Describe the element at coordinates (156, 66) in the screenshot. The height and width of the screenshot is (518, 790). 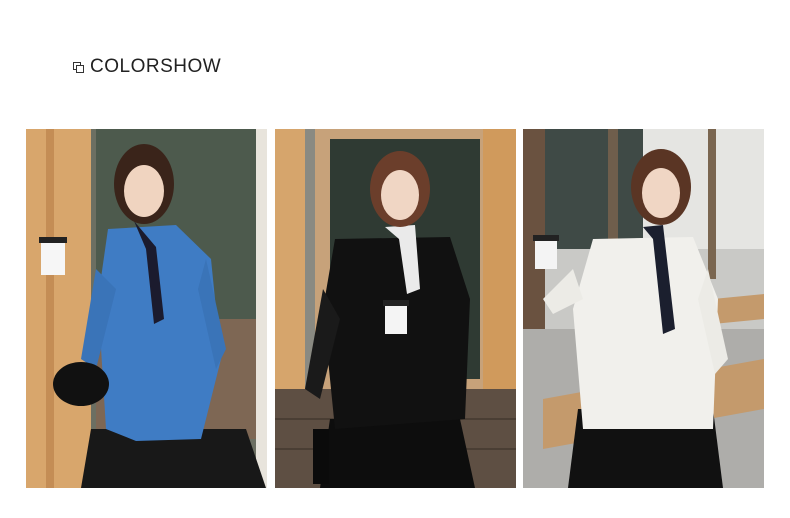
I see `section-title: COLORSHOW` at that location.